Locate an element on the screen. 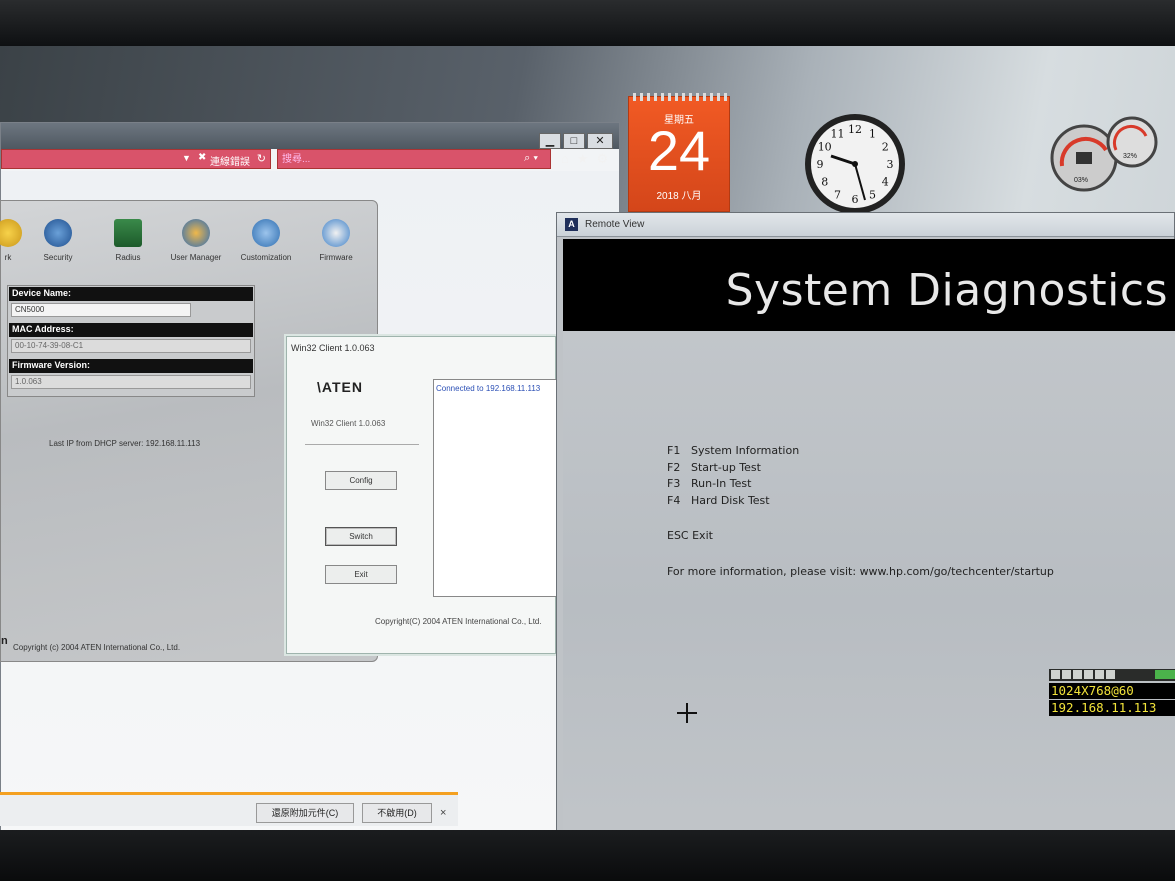 The width and height of the screenshot is (1175, 881). search-box: ⌕ ▾ is located at coordinates (414, 159).